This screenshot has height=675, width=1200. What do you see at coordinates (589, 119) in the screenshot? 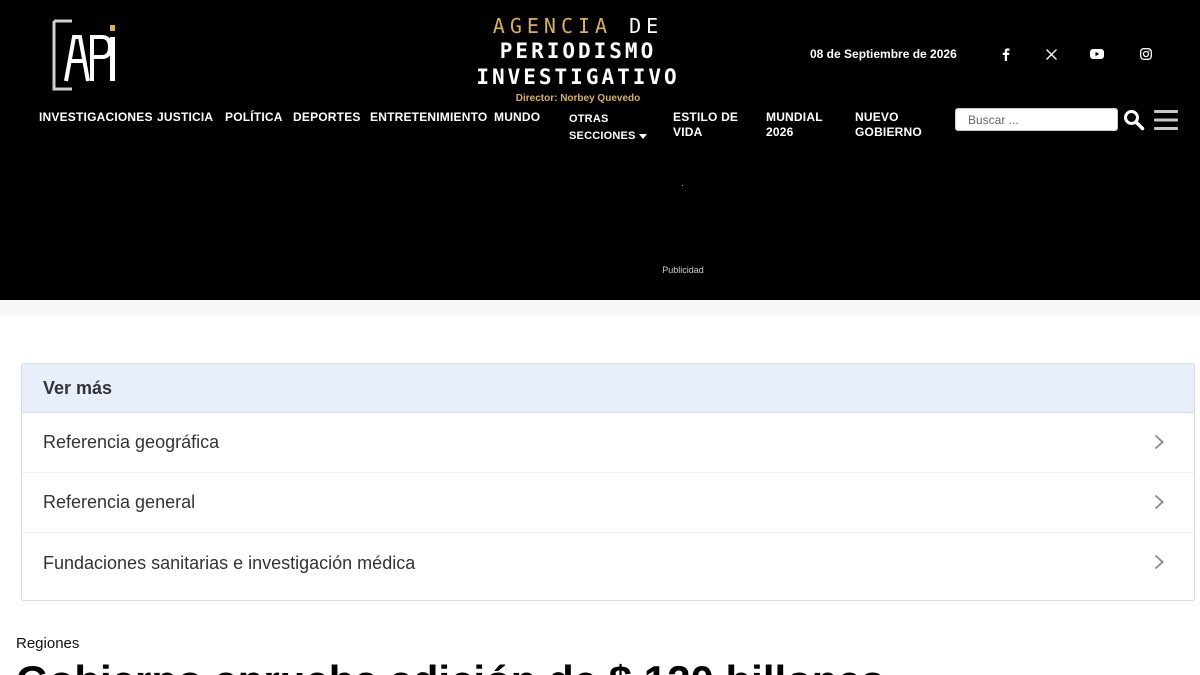
I see `nav-otras-label-1: OTRAS` at bounding box center [589, 119].